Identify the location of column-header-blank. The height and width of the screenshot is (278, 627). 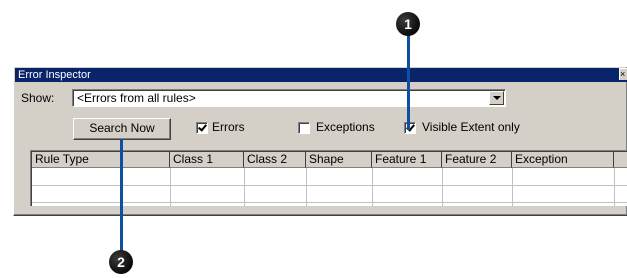
(620, 160).